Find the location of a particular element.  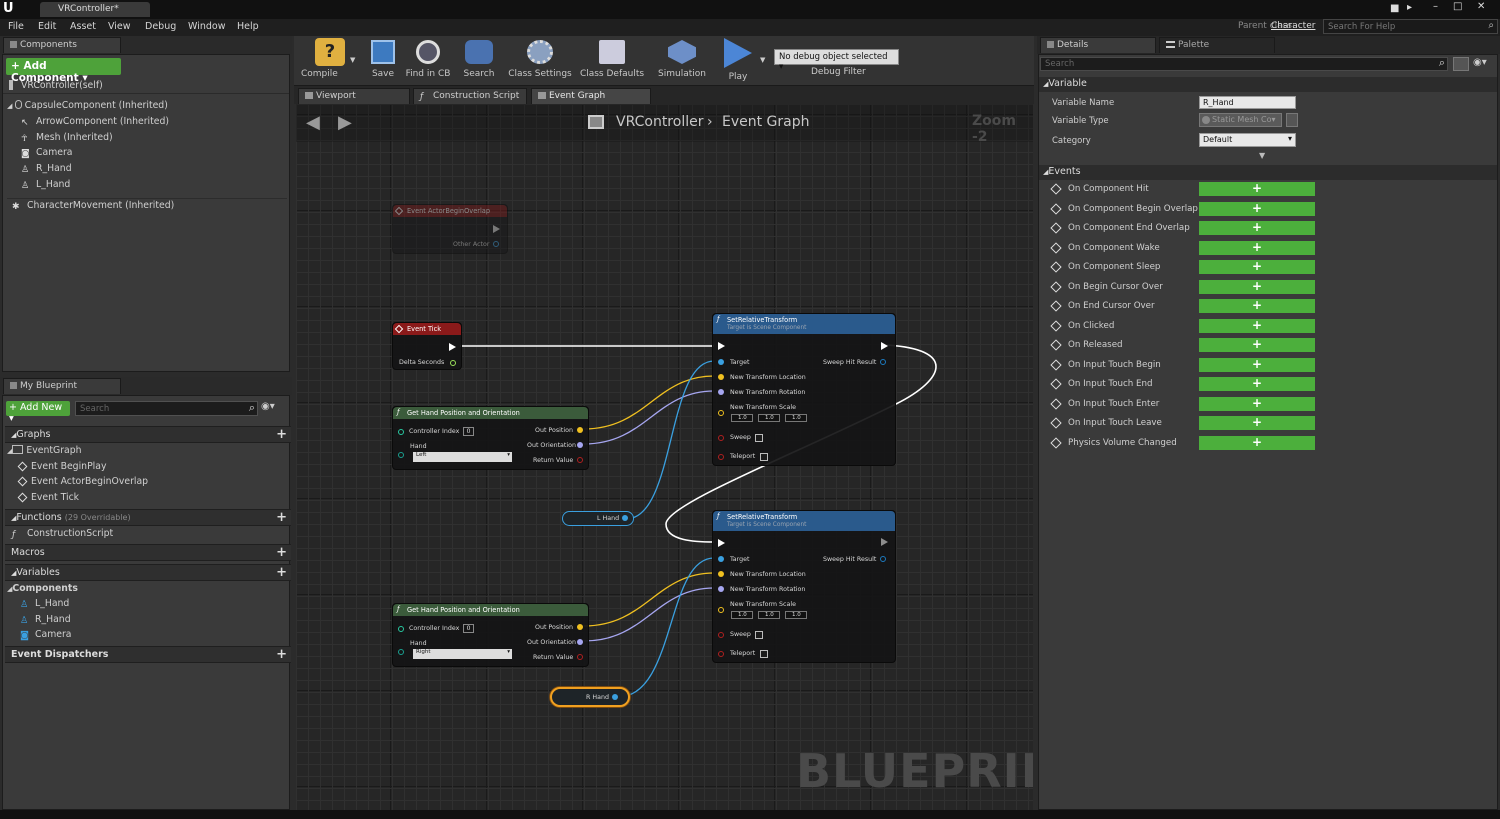

node-l-hand-getter: L Hand is located at coordinates (598, 518).